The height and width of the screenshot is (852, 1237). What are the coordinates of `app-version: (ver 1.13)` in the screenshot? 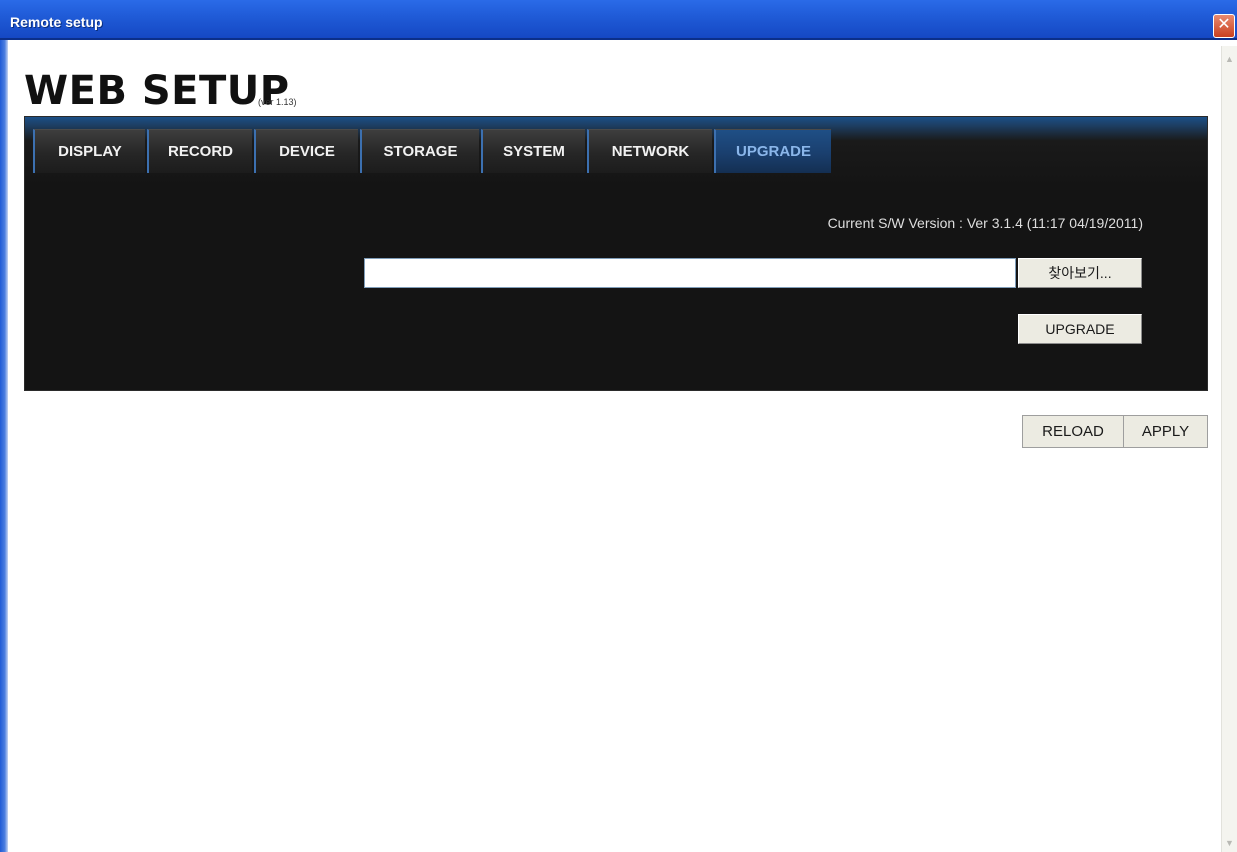 It's located at (277, 102).